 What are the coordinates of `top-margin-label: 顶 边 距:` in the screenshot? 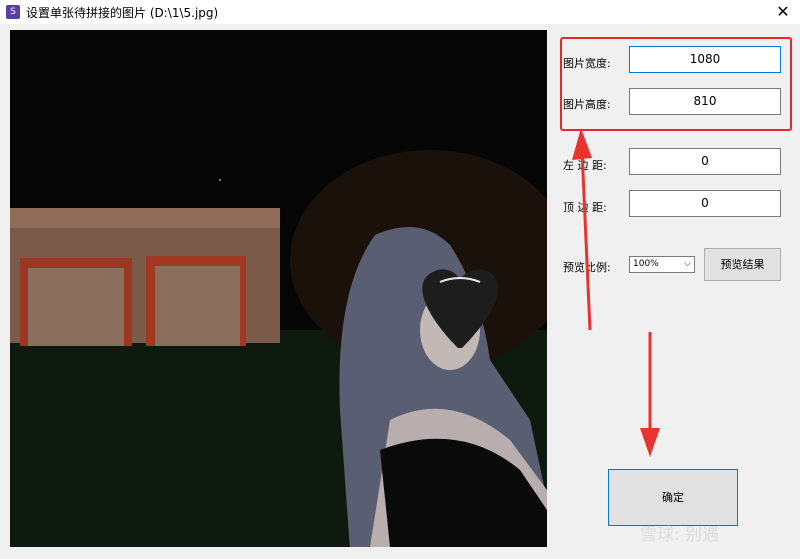 It's located at (585, 207).